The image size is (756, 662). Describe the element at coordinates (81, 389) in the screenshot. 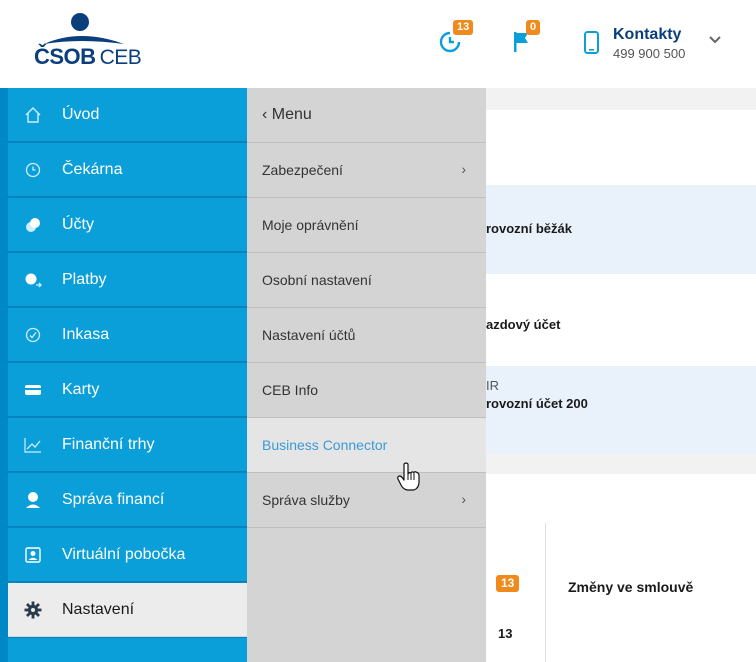

I see `menu-item-label: Karty` at that location.